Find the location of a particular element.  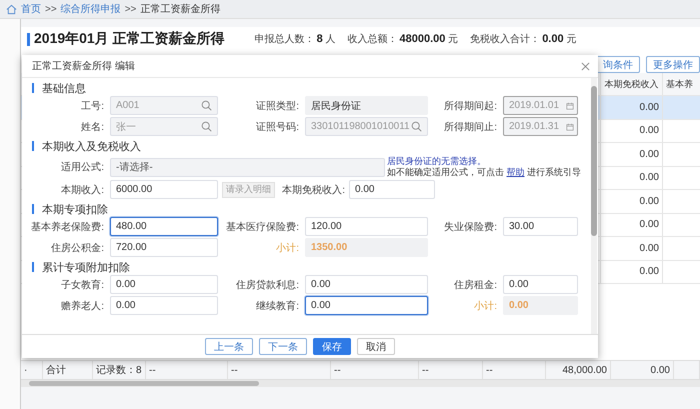

amount-field: 30.00 is located at coordinates (540, 226).